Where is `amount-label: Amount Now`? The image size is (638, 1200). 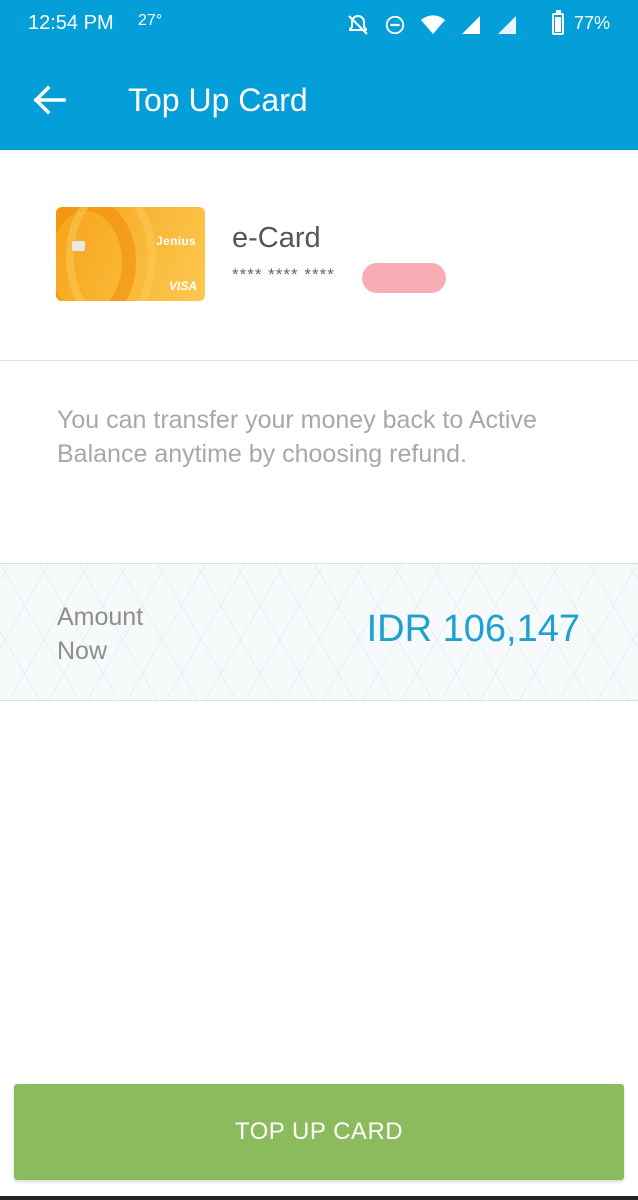 amount-label: Amount Now is located at coordinates (100, 634).